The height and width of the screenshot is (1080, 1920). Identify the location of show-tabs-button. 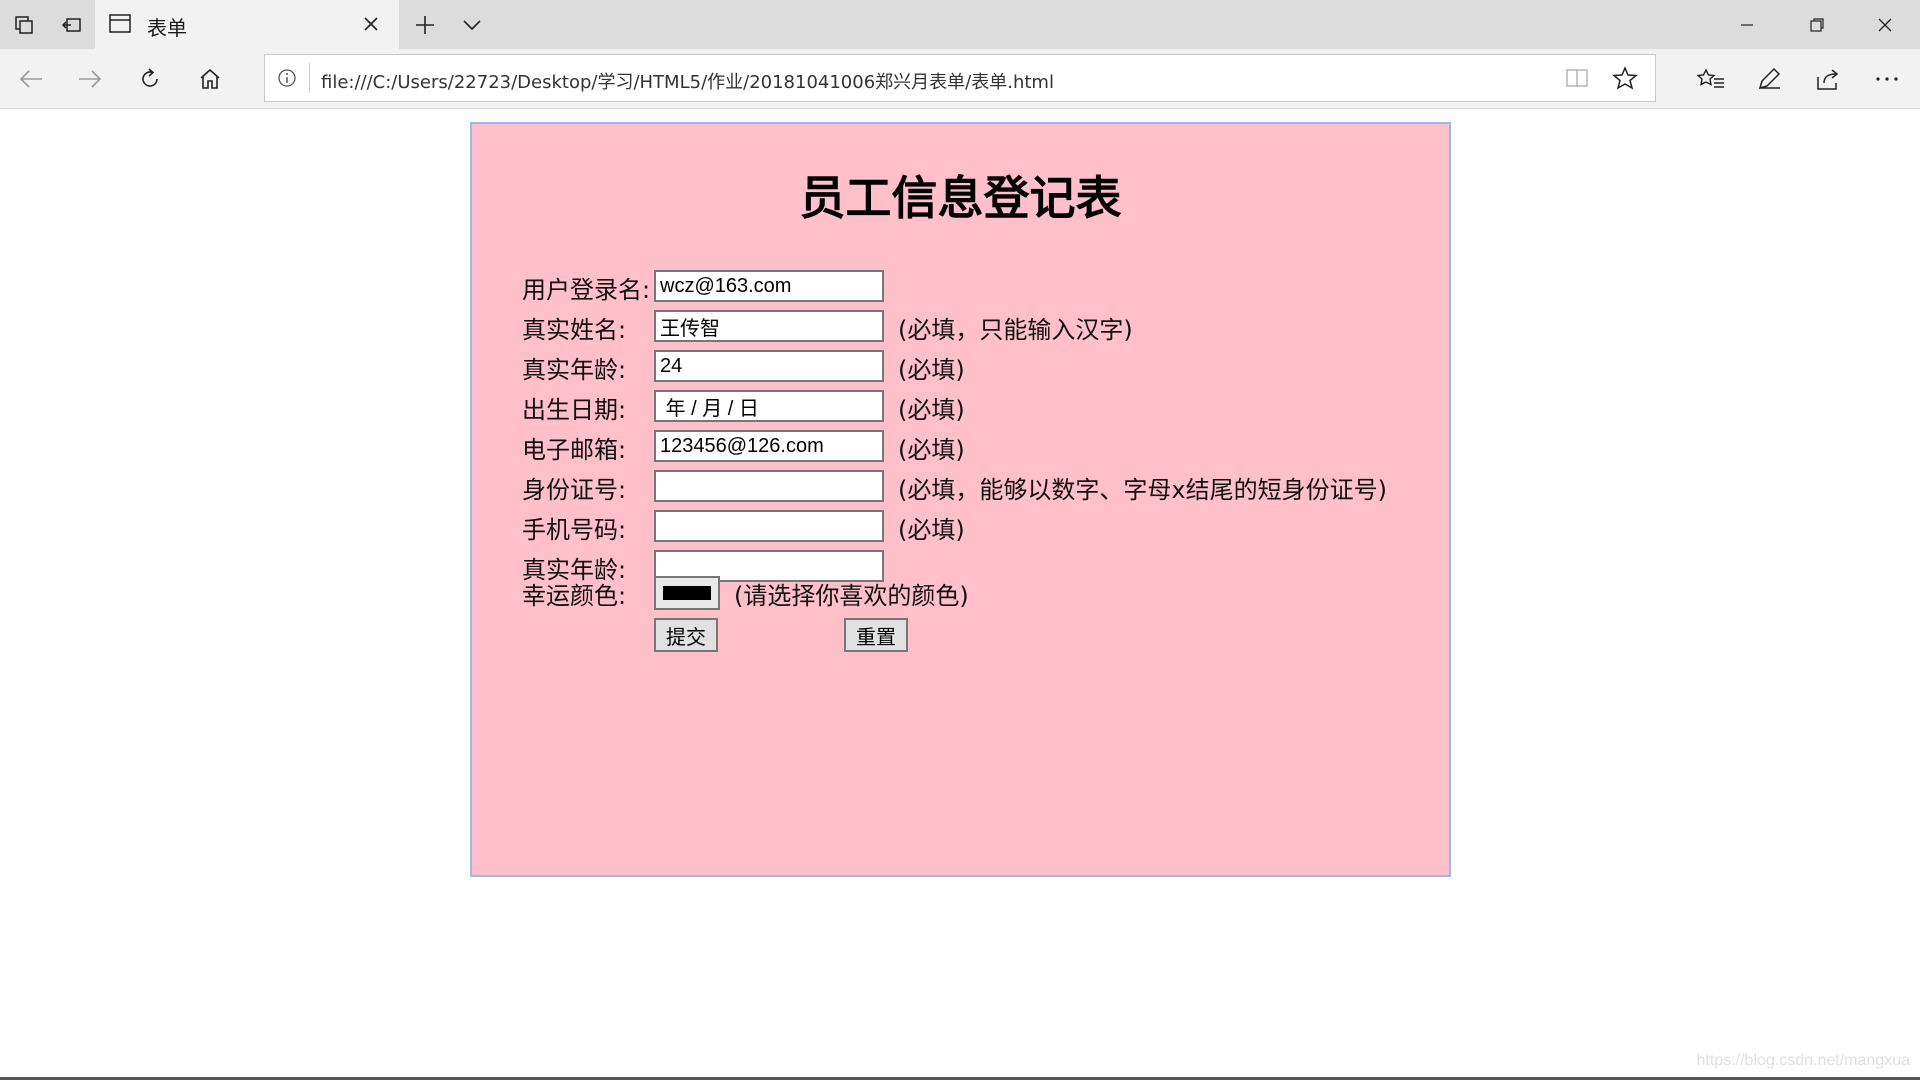
(71, 24).